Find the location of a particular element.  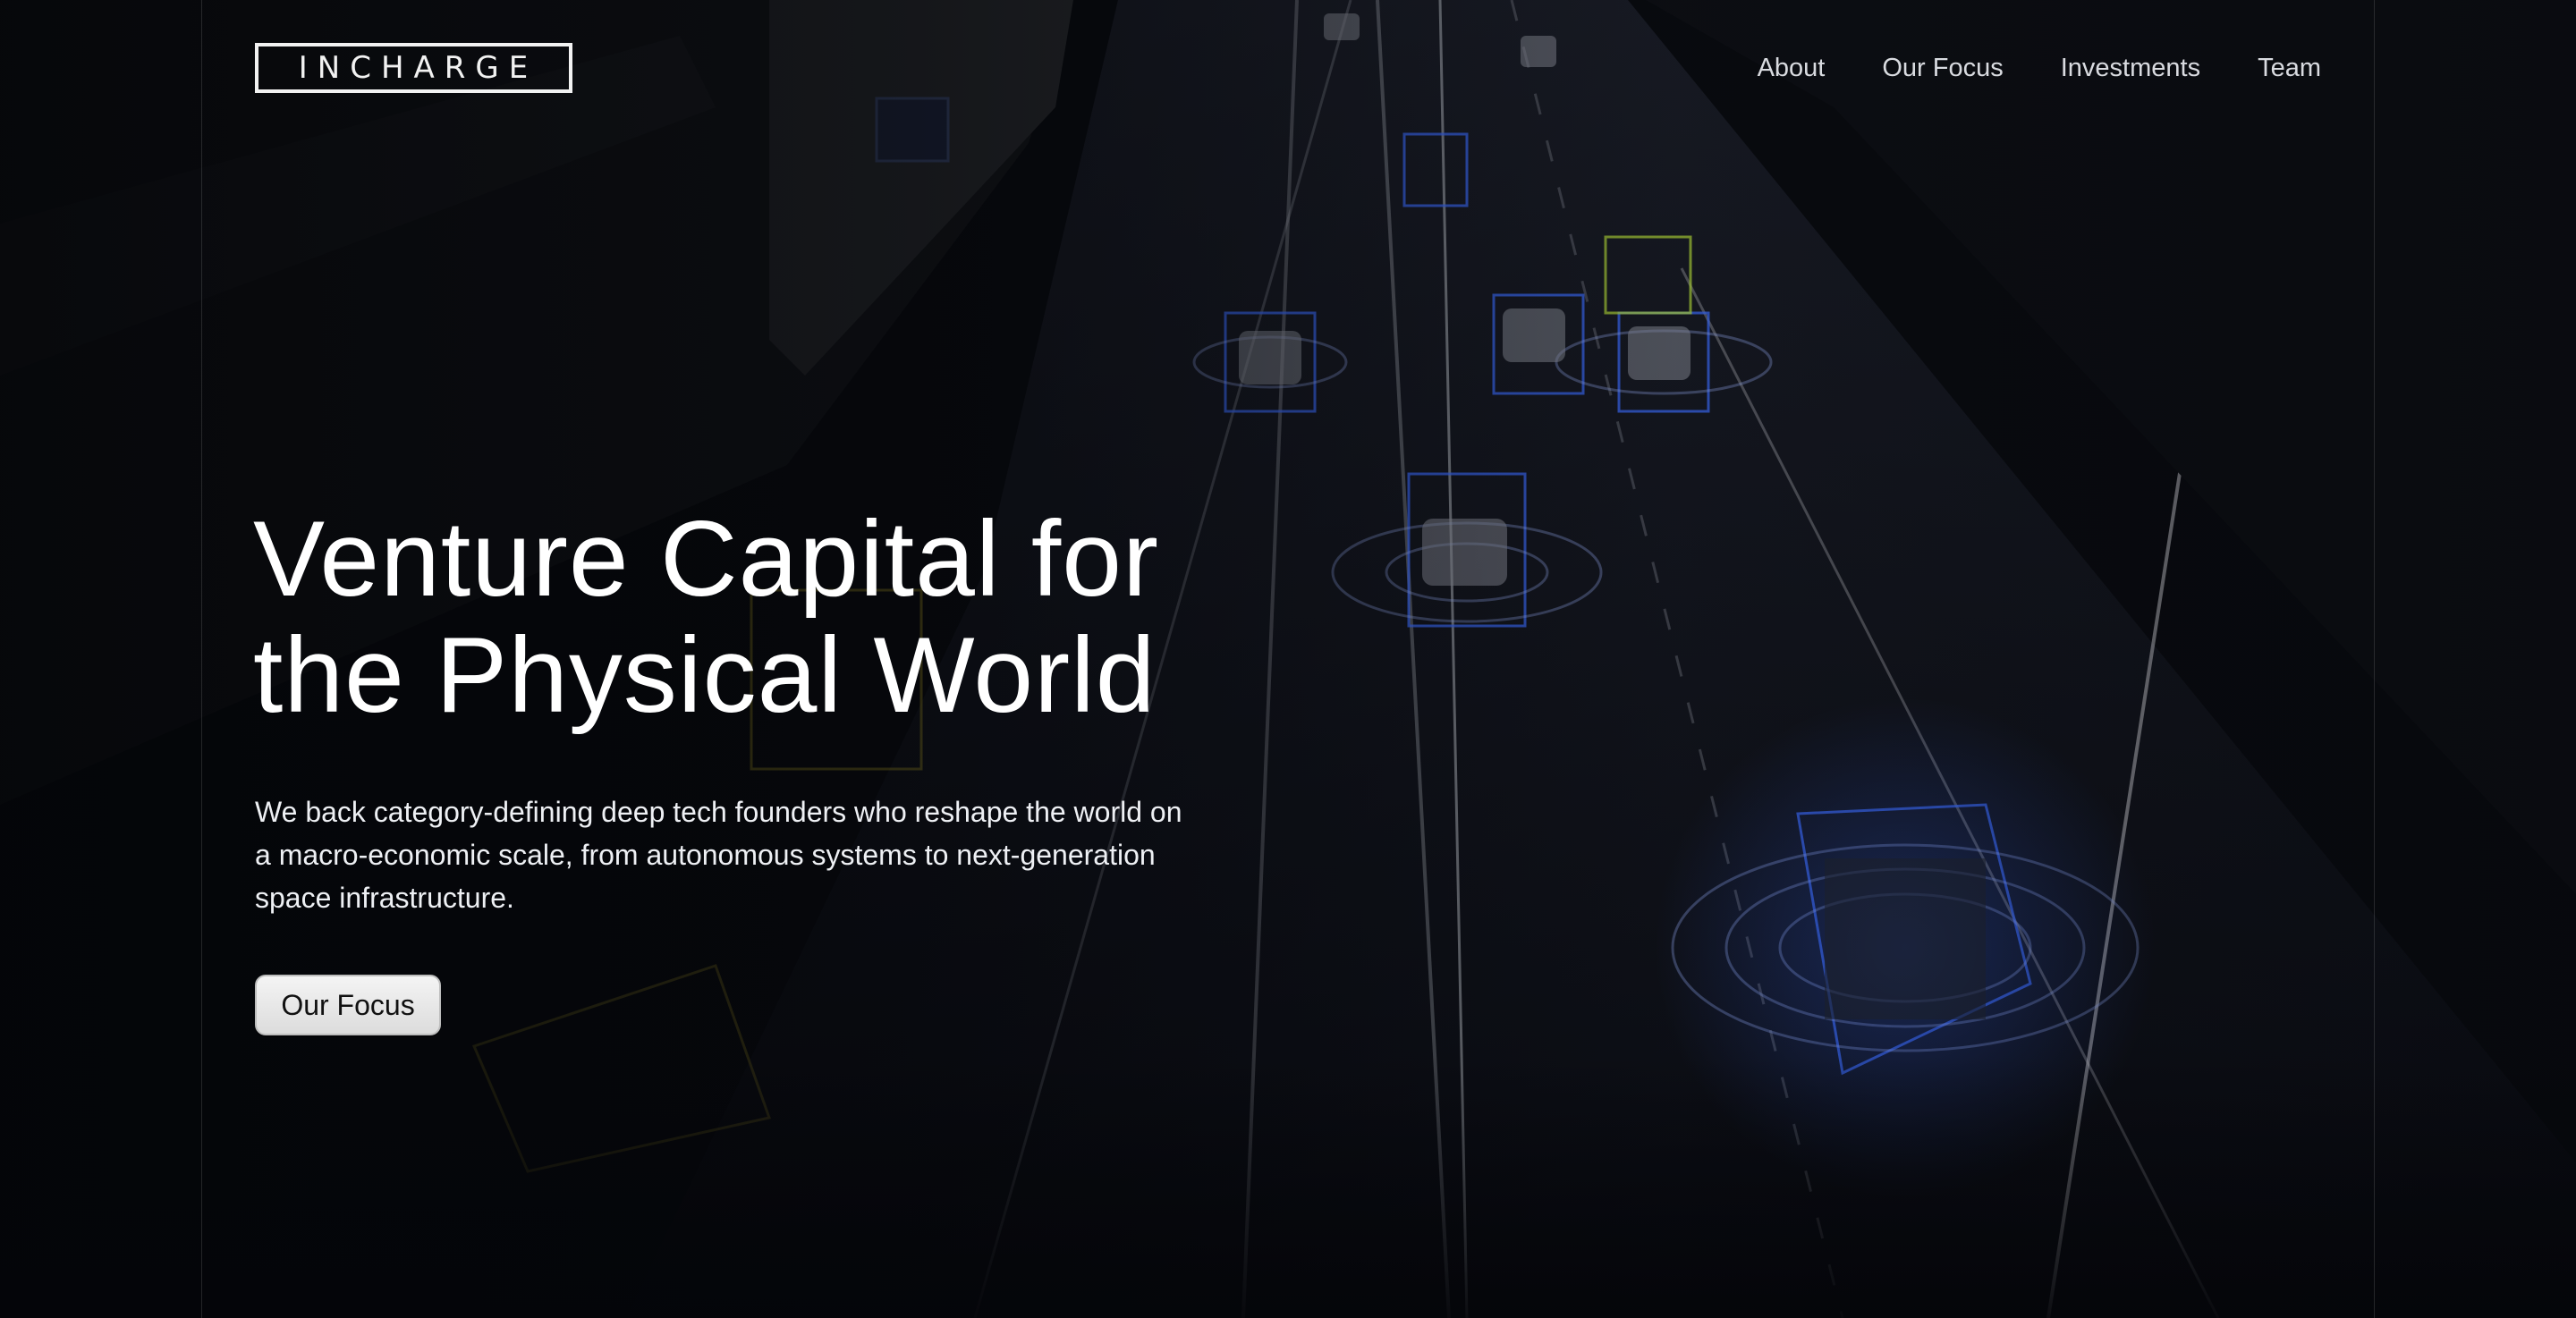

layout-guide-line-left is located at coordinates (201, 659).